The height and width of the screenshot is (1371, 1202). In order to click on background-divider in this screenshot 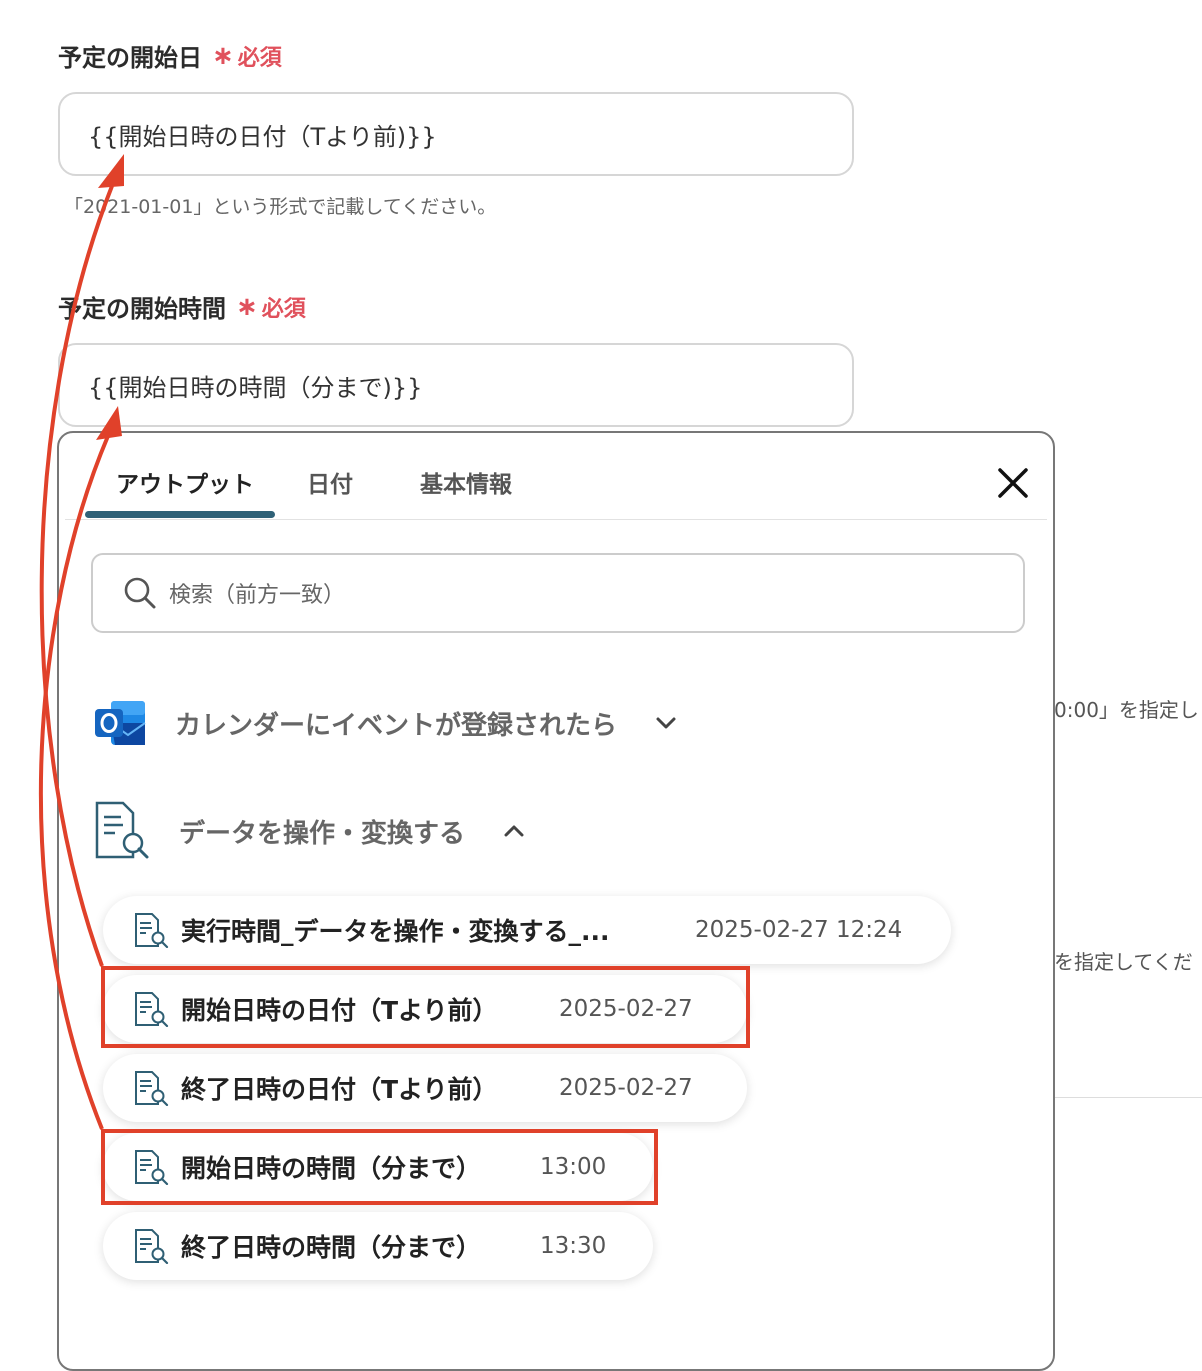, I will do `click(1128, 1097)`.